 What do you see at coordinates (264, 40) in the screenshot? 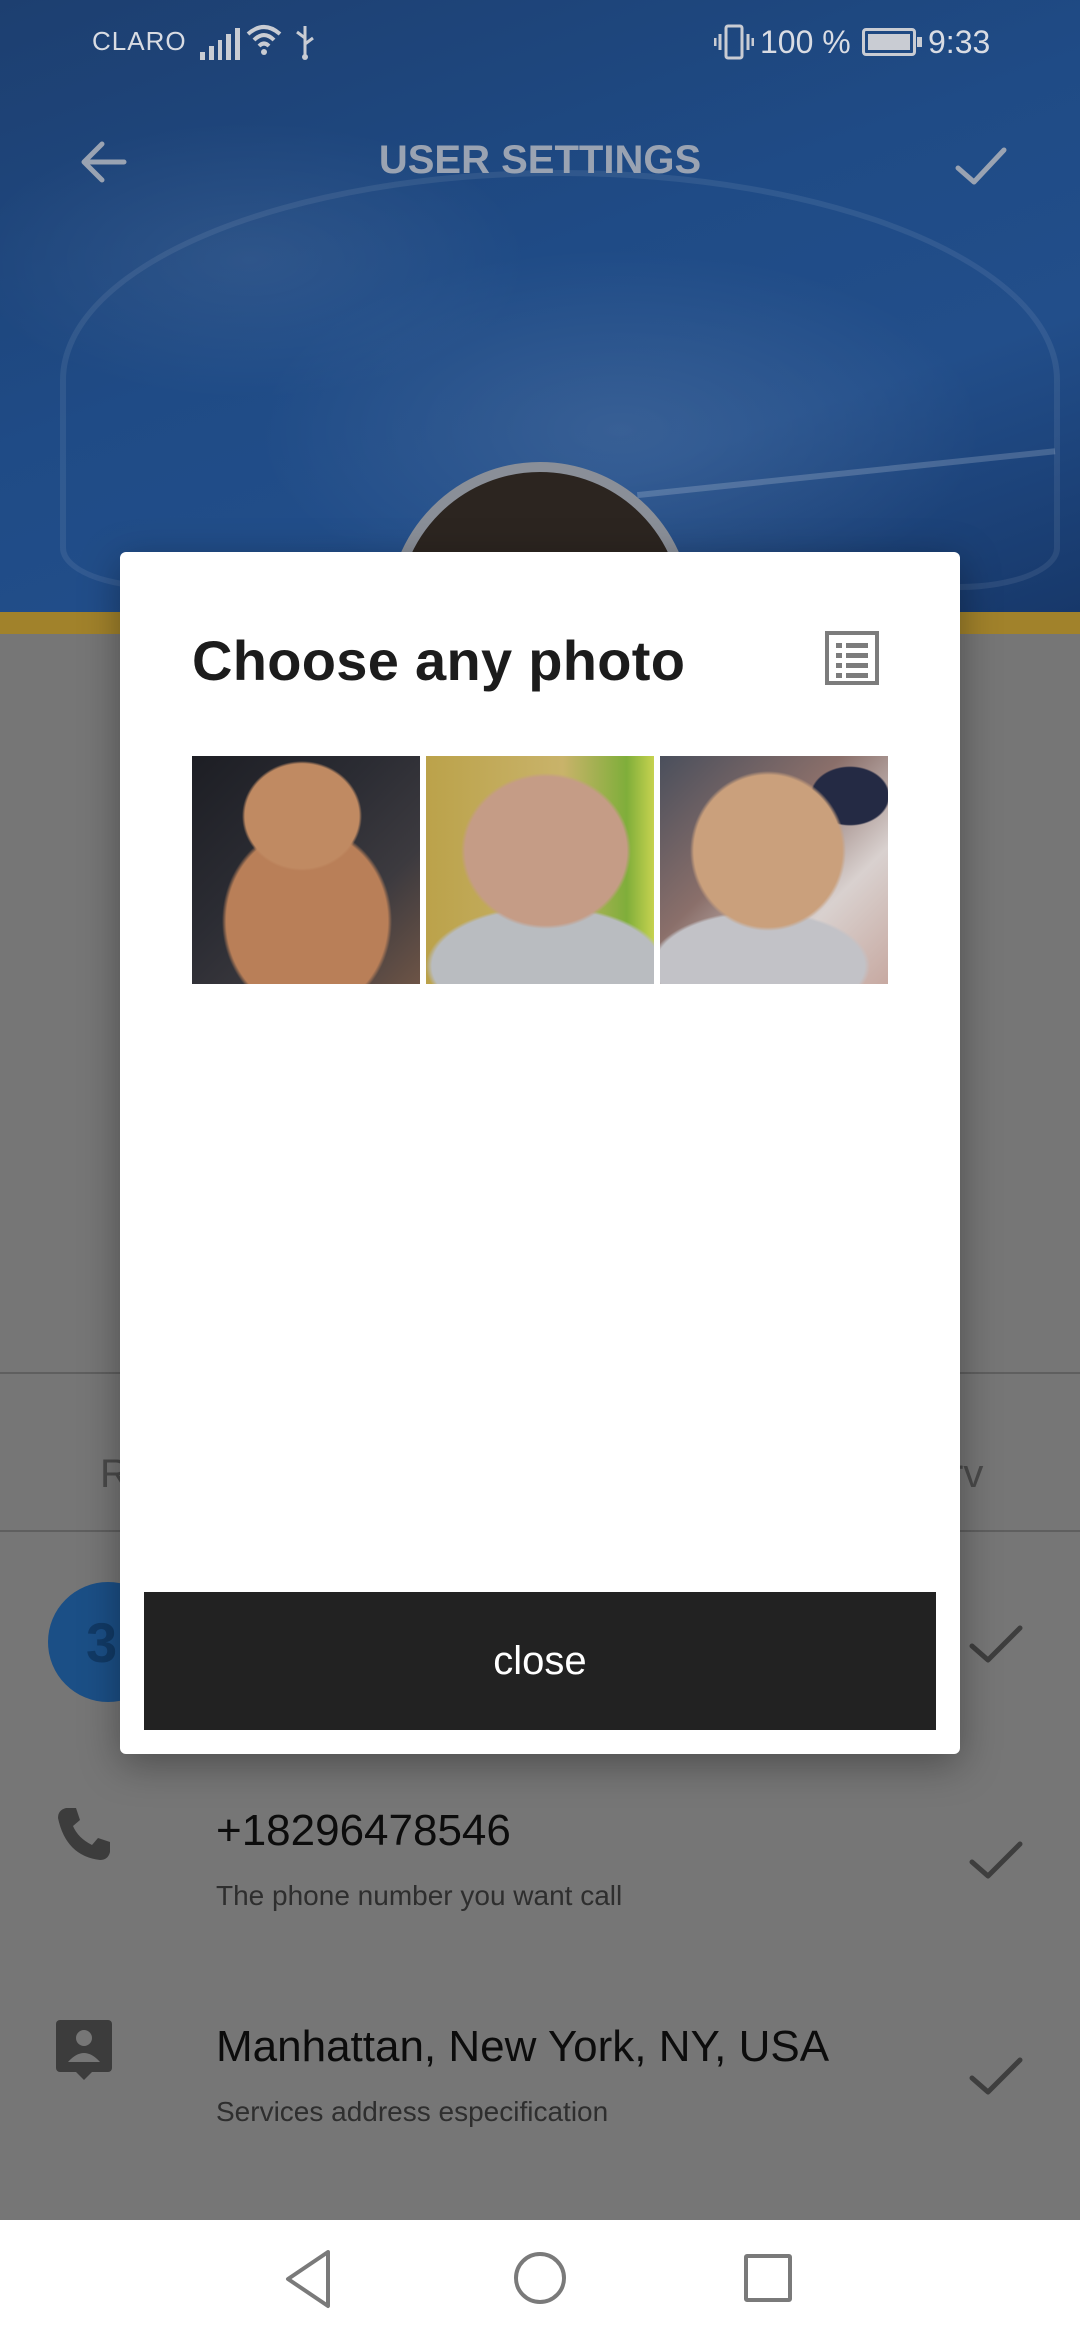
I see `wifi-icon` at bounding box center [264, 40].